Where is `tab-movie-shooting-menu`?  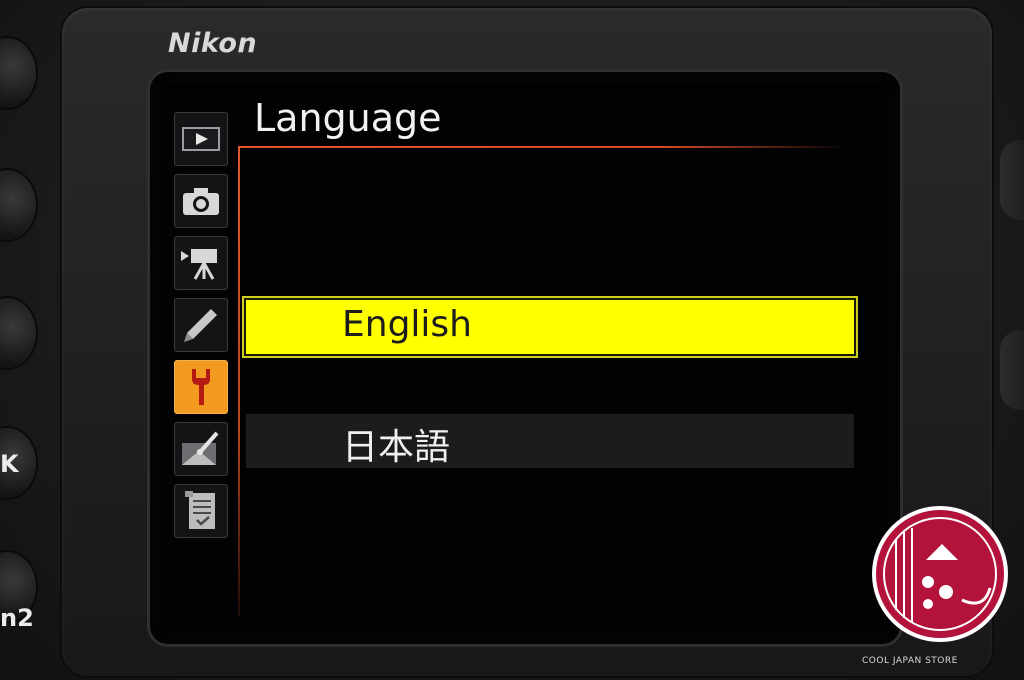 tab-movie-shooting-menu is located at coordinates (201, 263).